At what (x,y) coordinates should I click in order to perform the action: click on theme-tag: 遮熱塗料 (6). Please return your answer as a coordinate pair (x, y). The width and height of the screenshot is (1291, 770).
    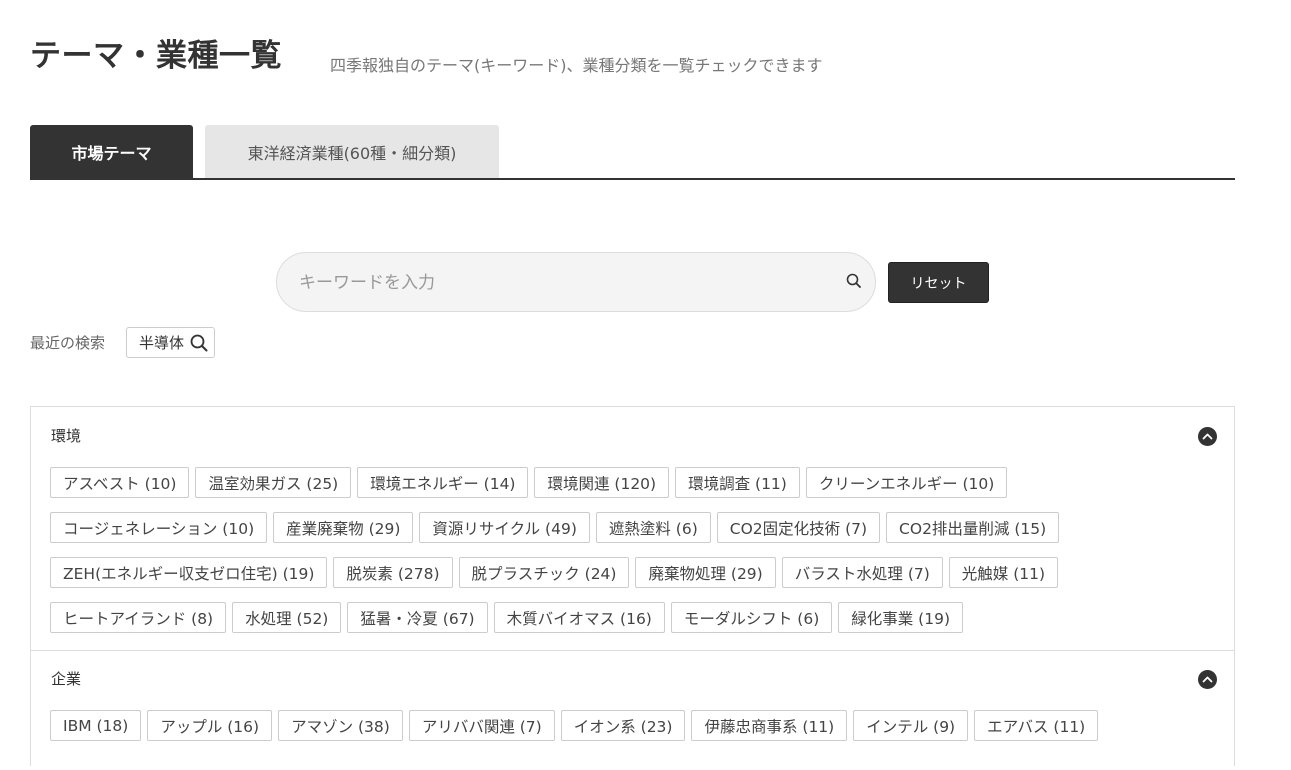
    Looking at the image, I should click on (653, 527).